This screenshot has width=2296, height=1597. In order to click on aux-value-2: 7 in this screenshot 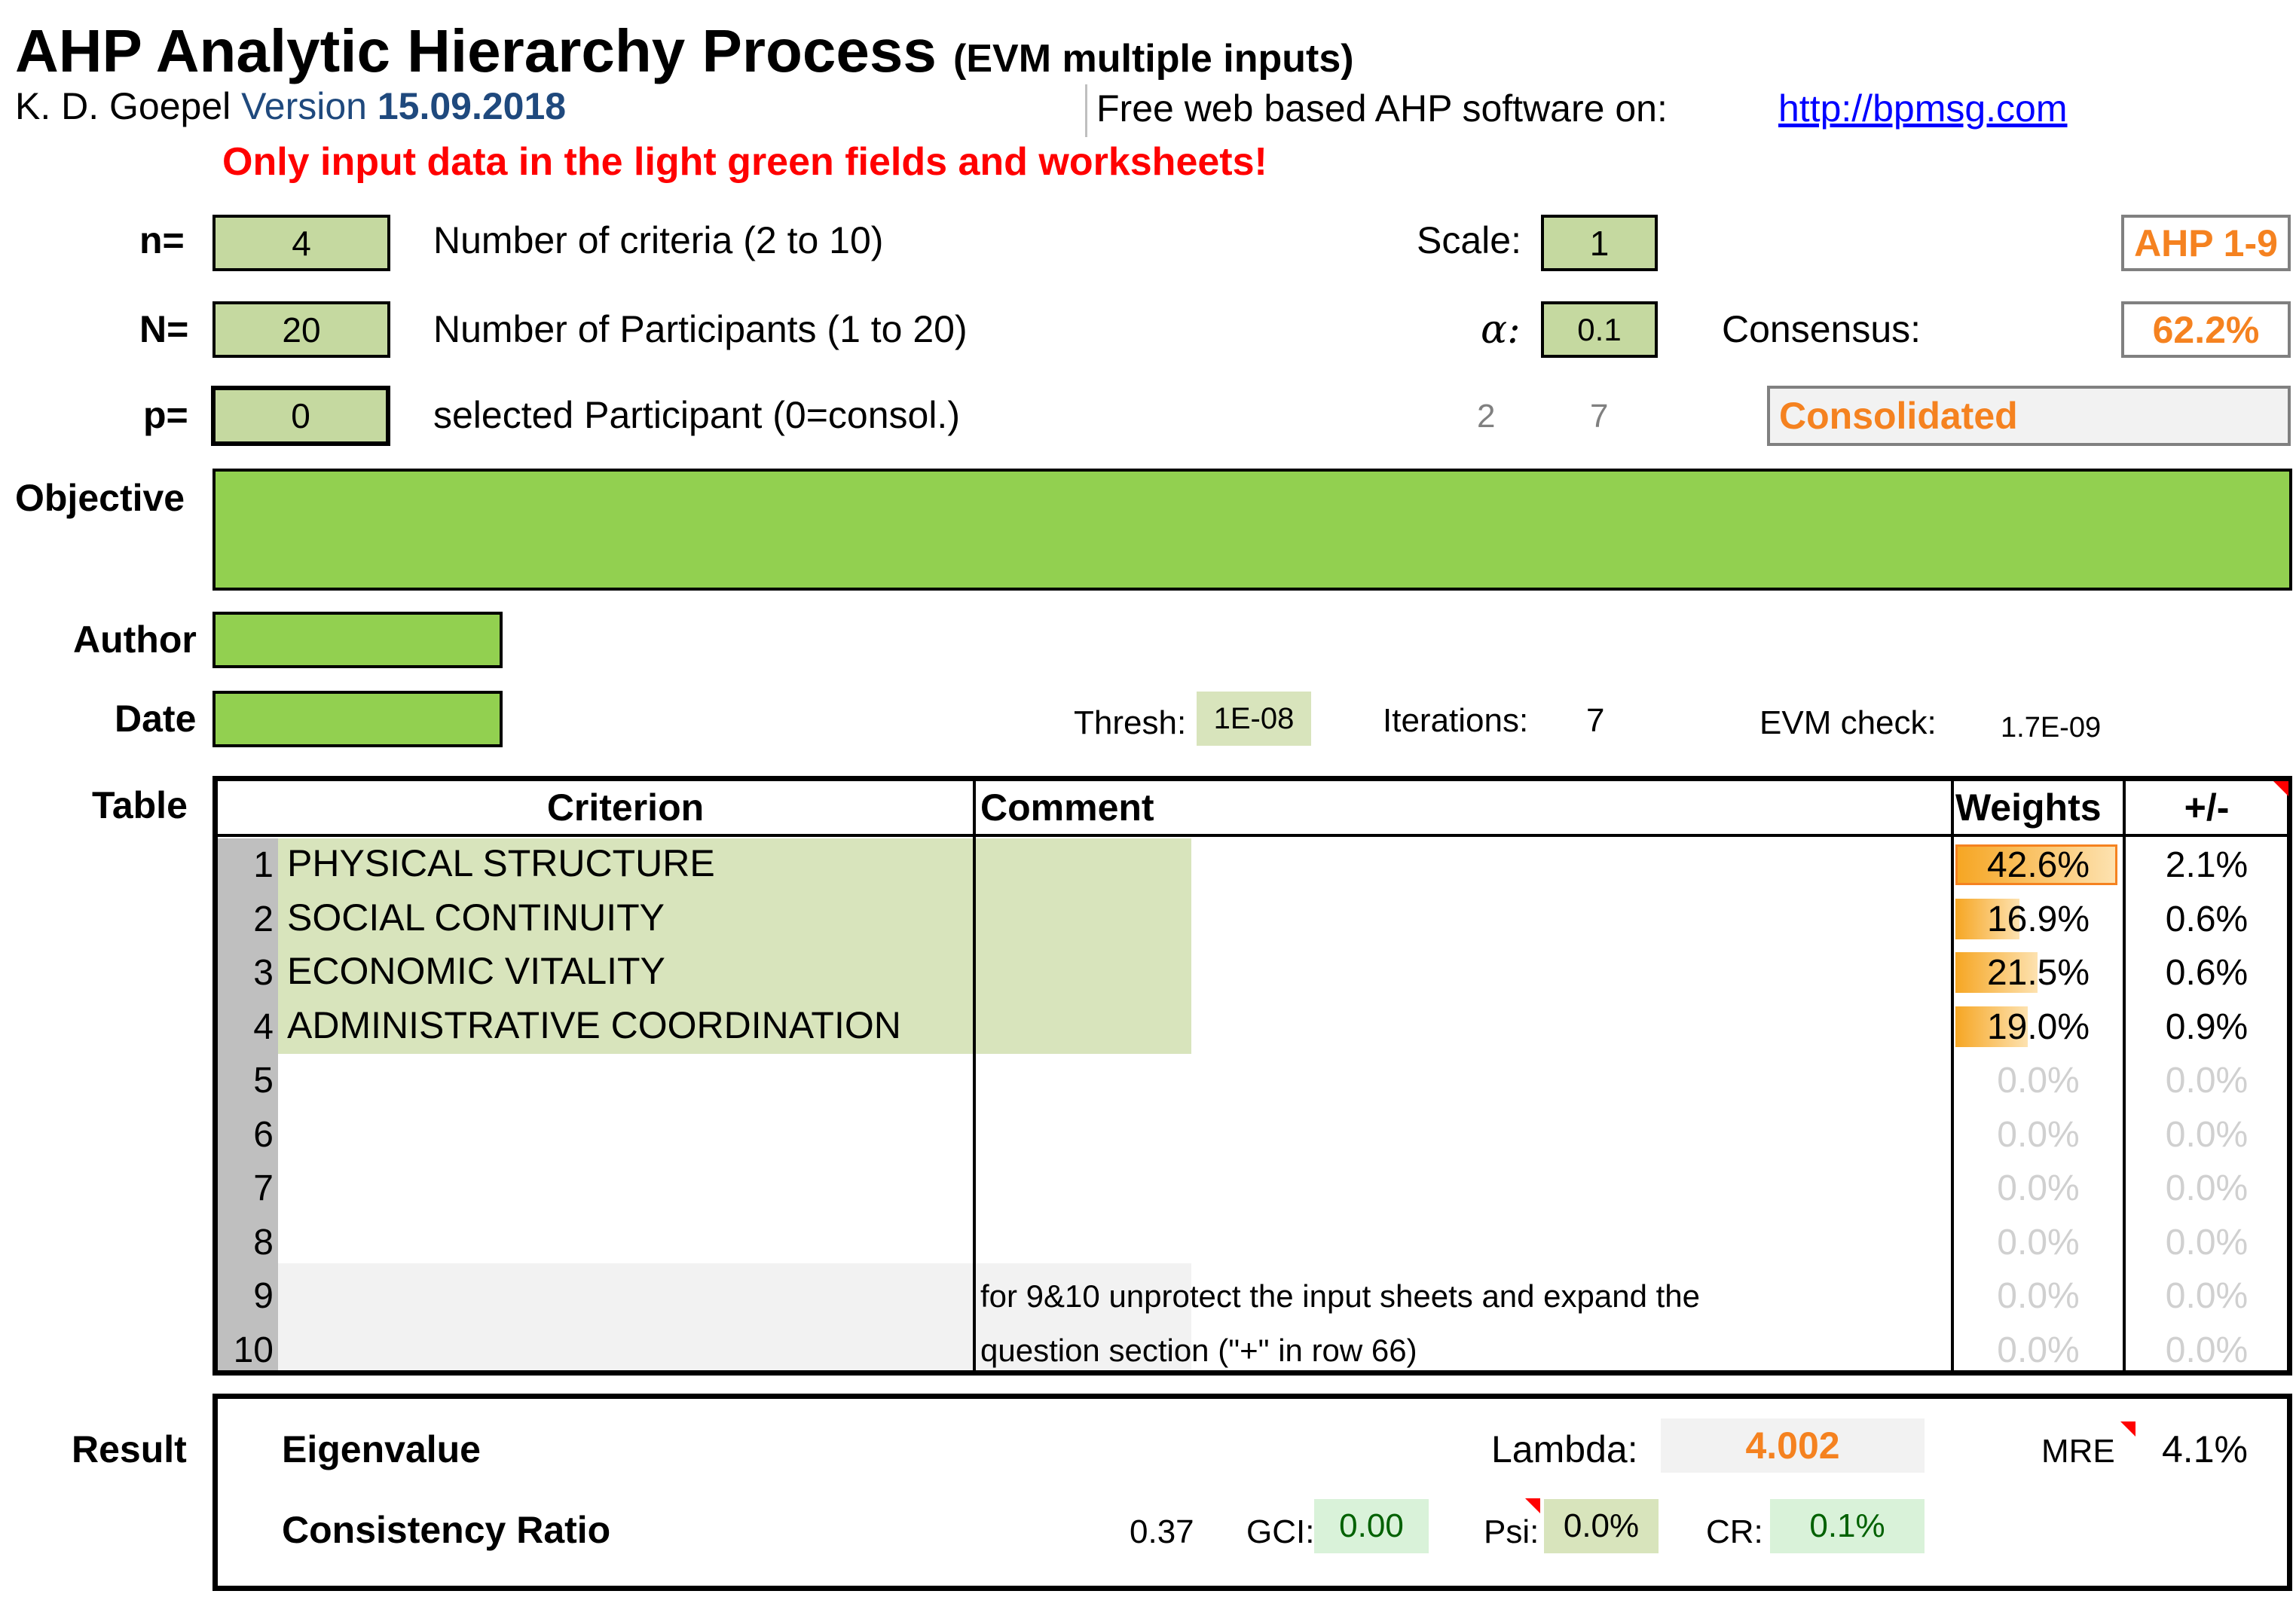, I will do `click(1599, 416)`.